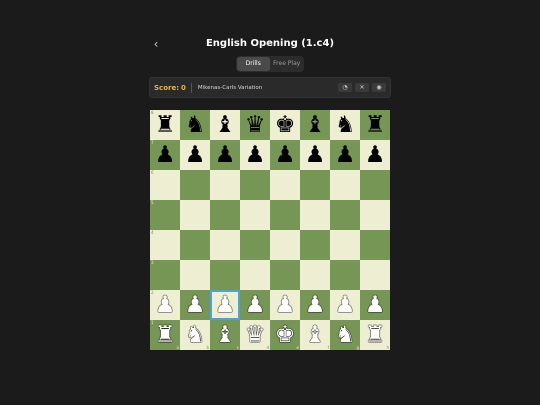 The image size is (540, 405). I want to click on square-c3, so click(225, 275).